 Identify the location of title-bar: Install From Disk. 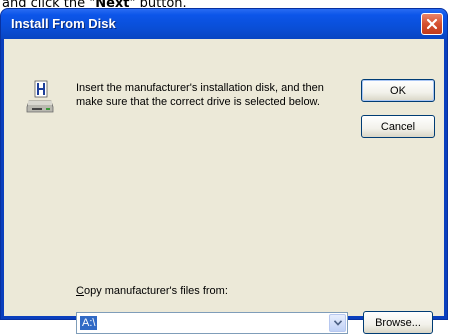
(224, 24).